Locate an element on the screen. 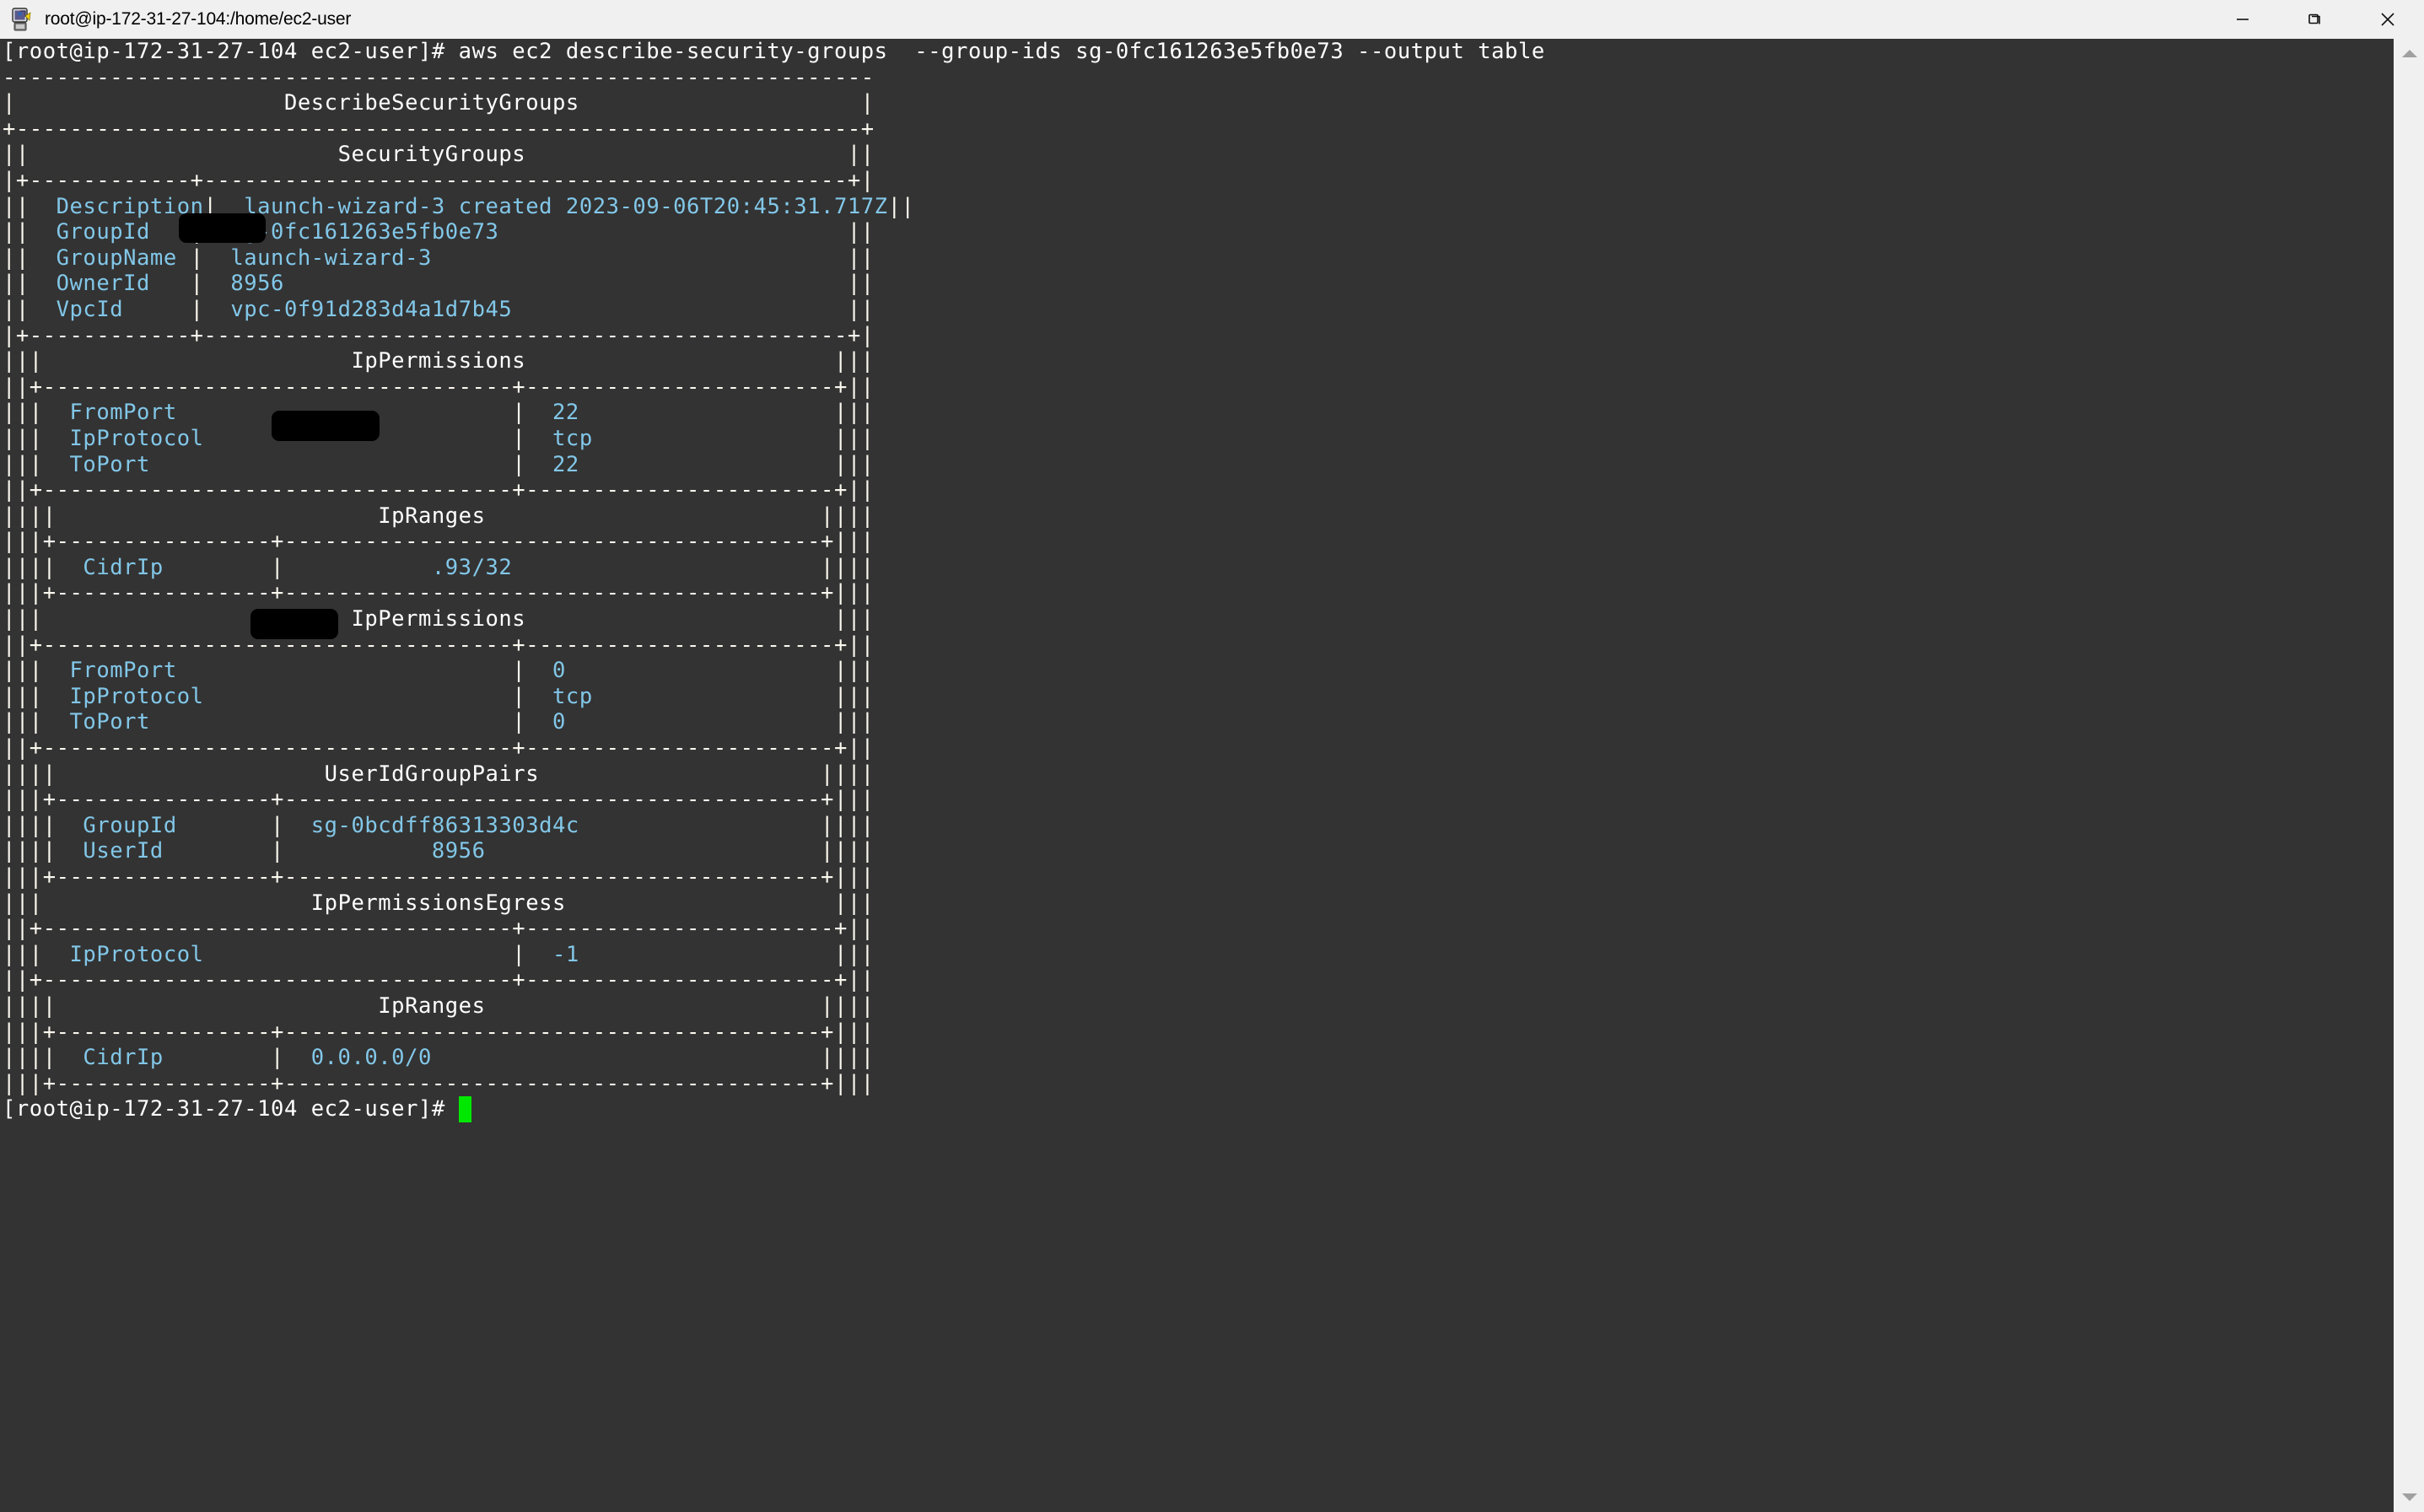  scrollbar-track is located at coordinates (2409, 775).